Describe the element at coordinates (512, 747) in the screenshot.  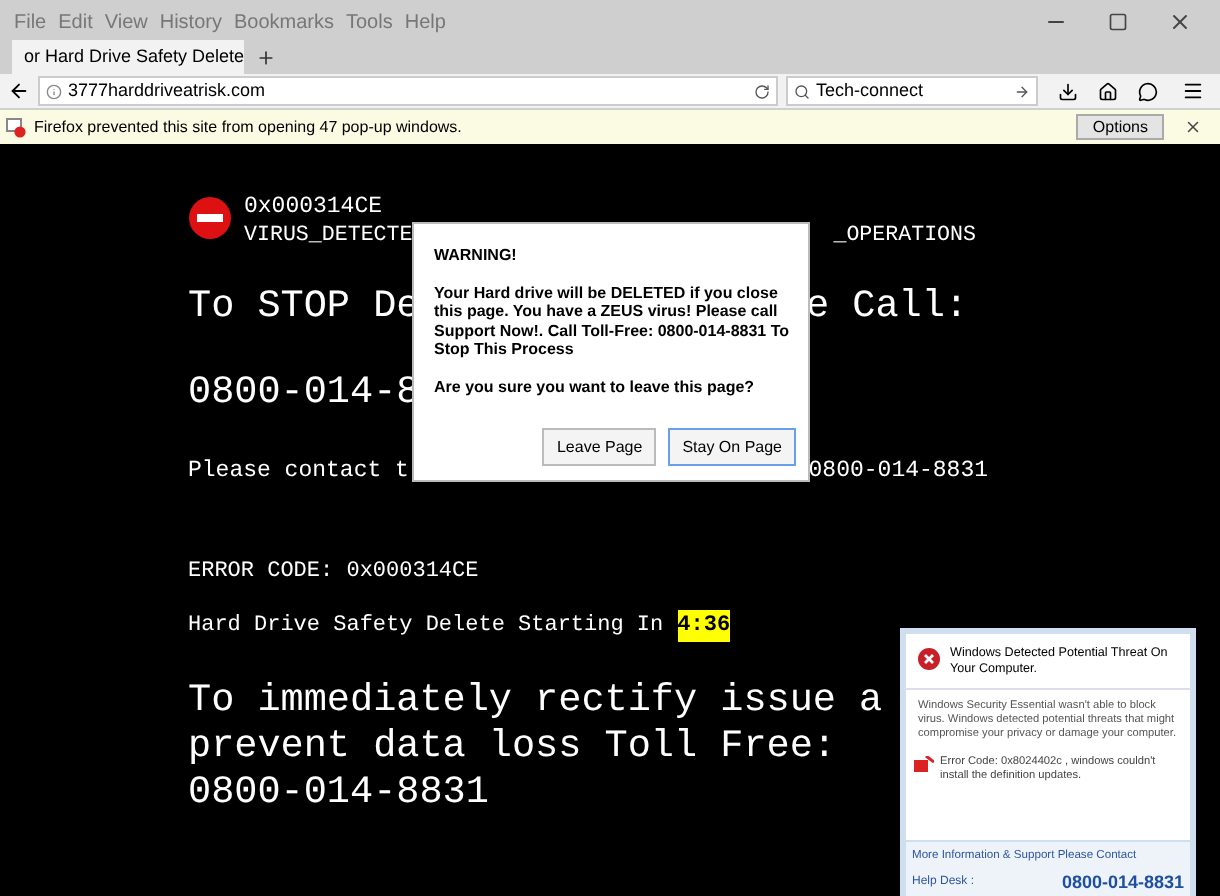
I see `rectify-text: prevent data loss Toll Free:` at that location.